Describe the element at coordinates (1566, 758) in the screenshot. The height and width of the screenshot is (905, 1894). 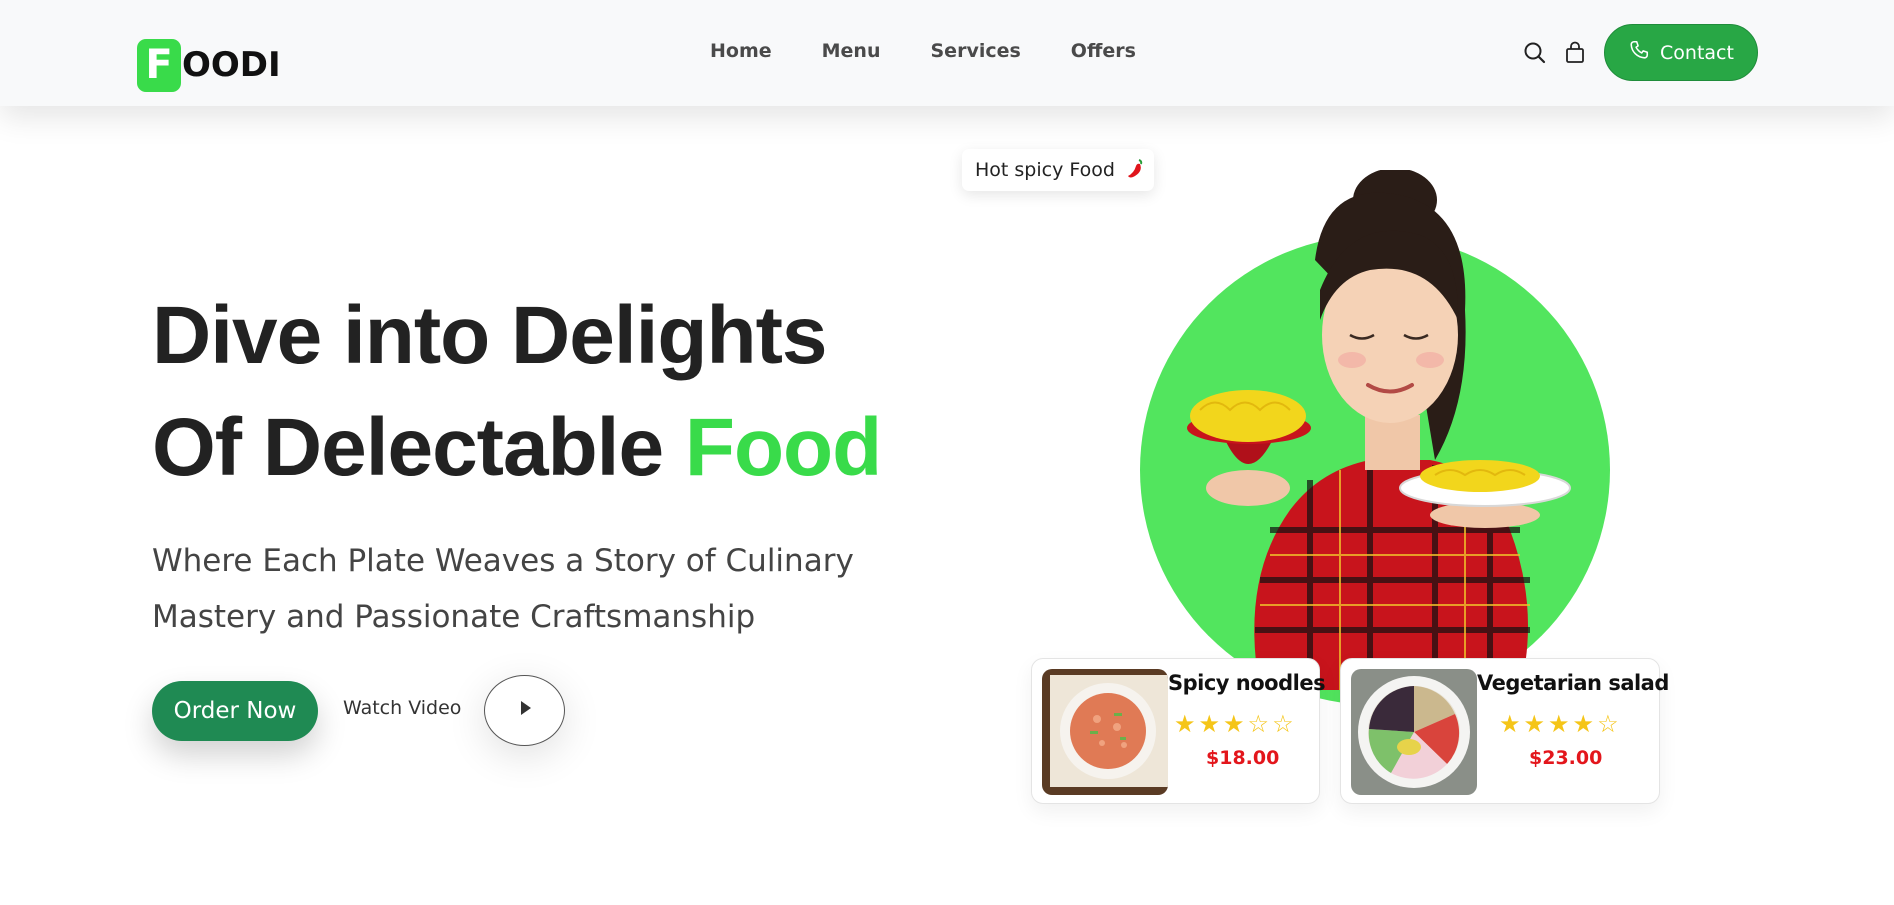
I see `card-price: $23.00` at that location.